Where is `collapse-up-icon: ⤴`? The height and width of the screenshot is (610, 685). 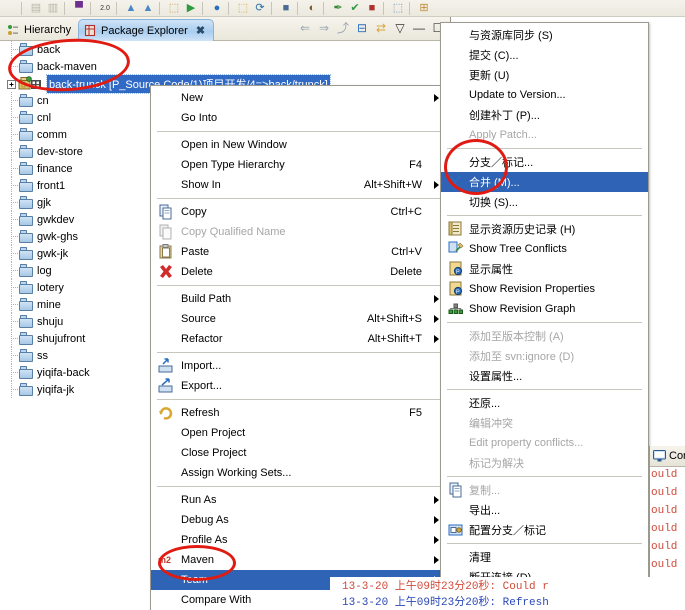 collapse-up-icon: ⤴ is located at coordinates (343, 28).